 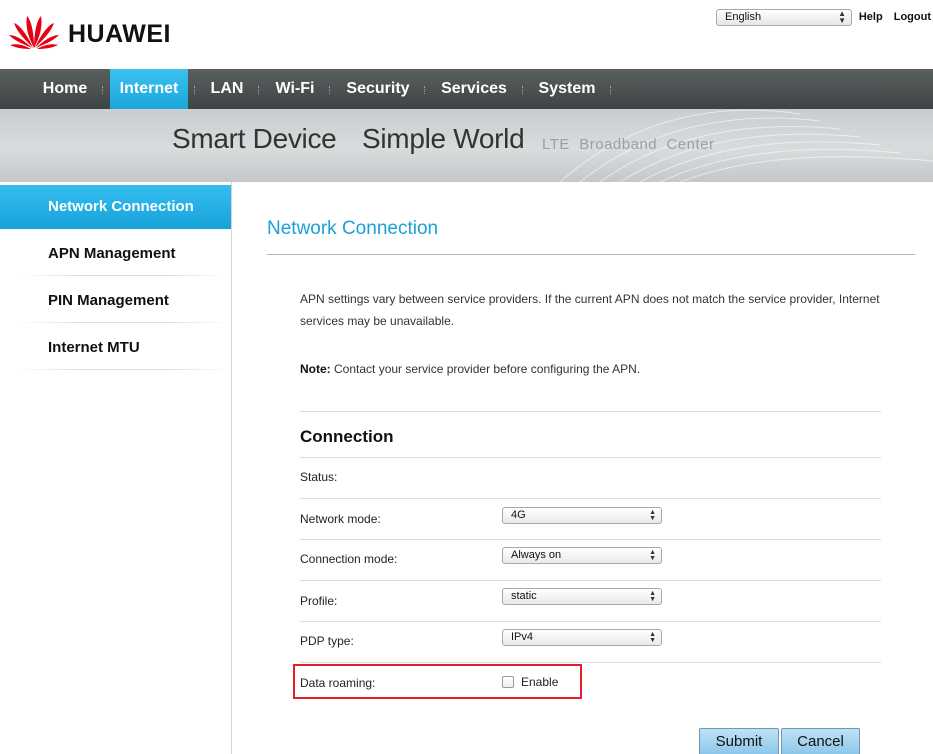 What do you see at coordinates (119, 34) in the screenshot?
I see `brand-name: HUAWEI` at bounding box center [119, 34].